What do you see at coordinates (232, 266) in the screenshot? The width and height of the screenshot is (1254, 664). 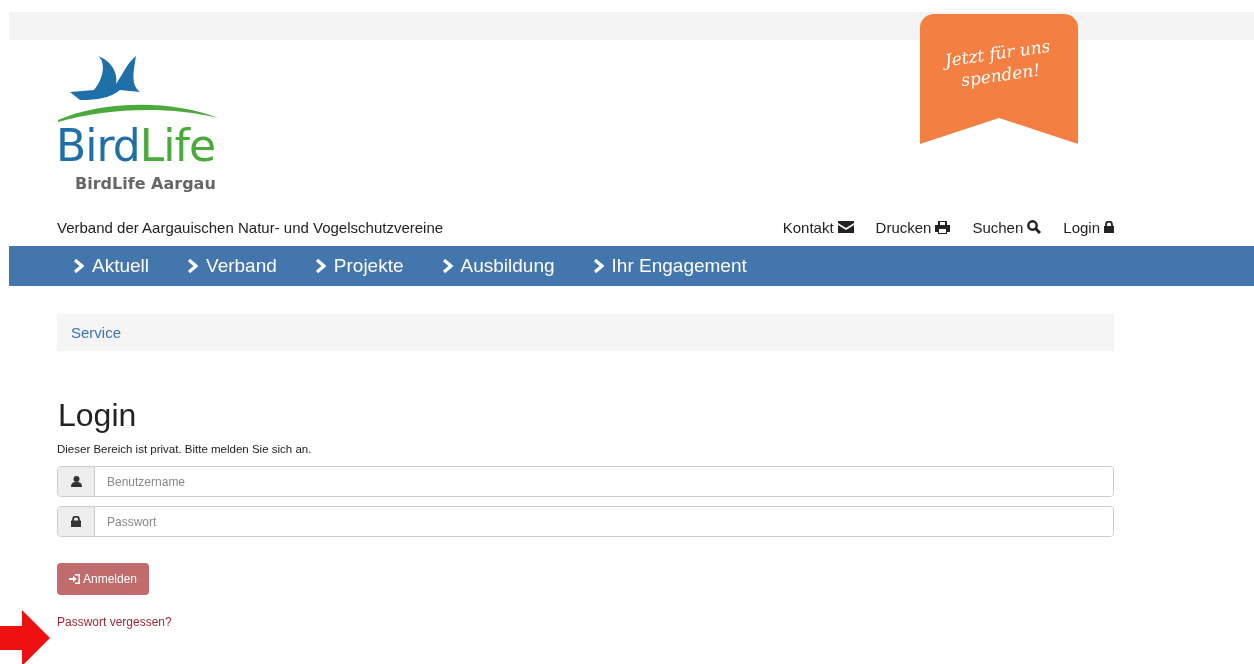 I see `nav-item: Verband` at bounding box center [232, 266].